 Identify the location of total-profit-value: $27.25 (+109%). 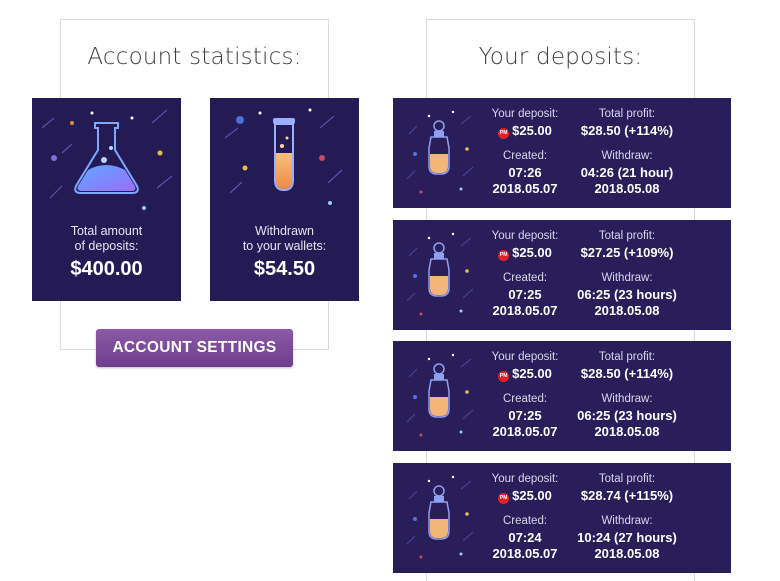
(627, 252).